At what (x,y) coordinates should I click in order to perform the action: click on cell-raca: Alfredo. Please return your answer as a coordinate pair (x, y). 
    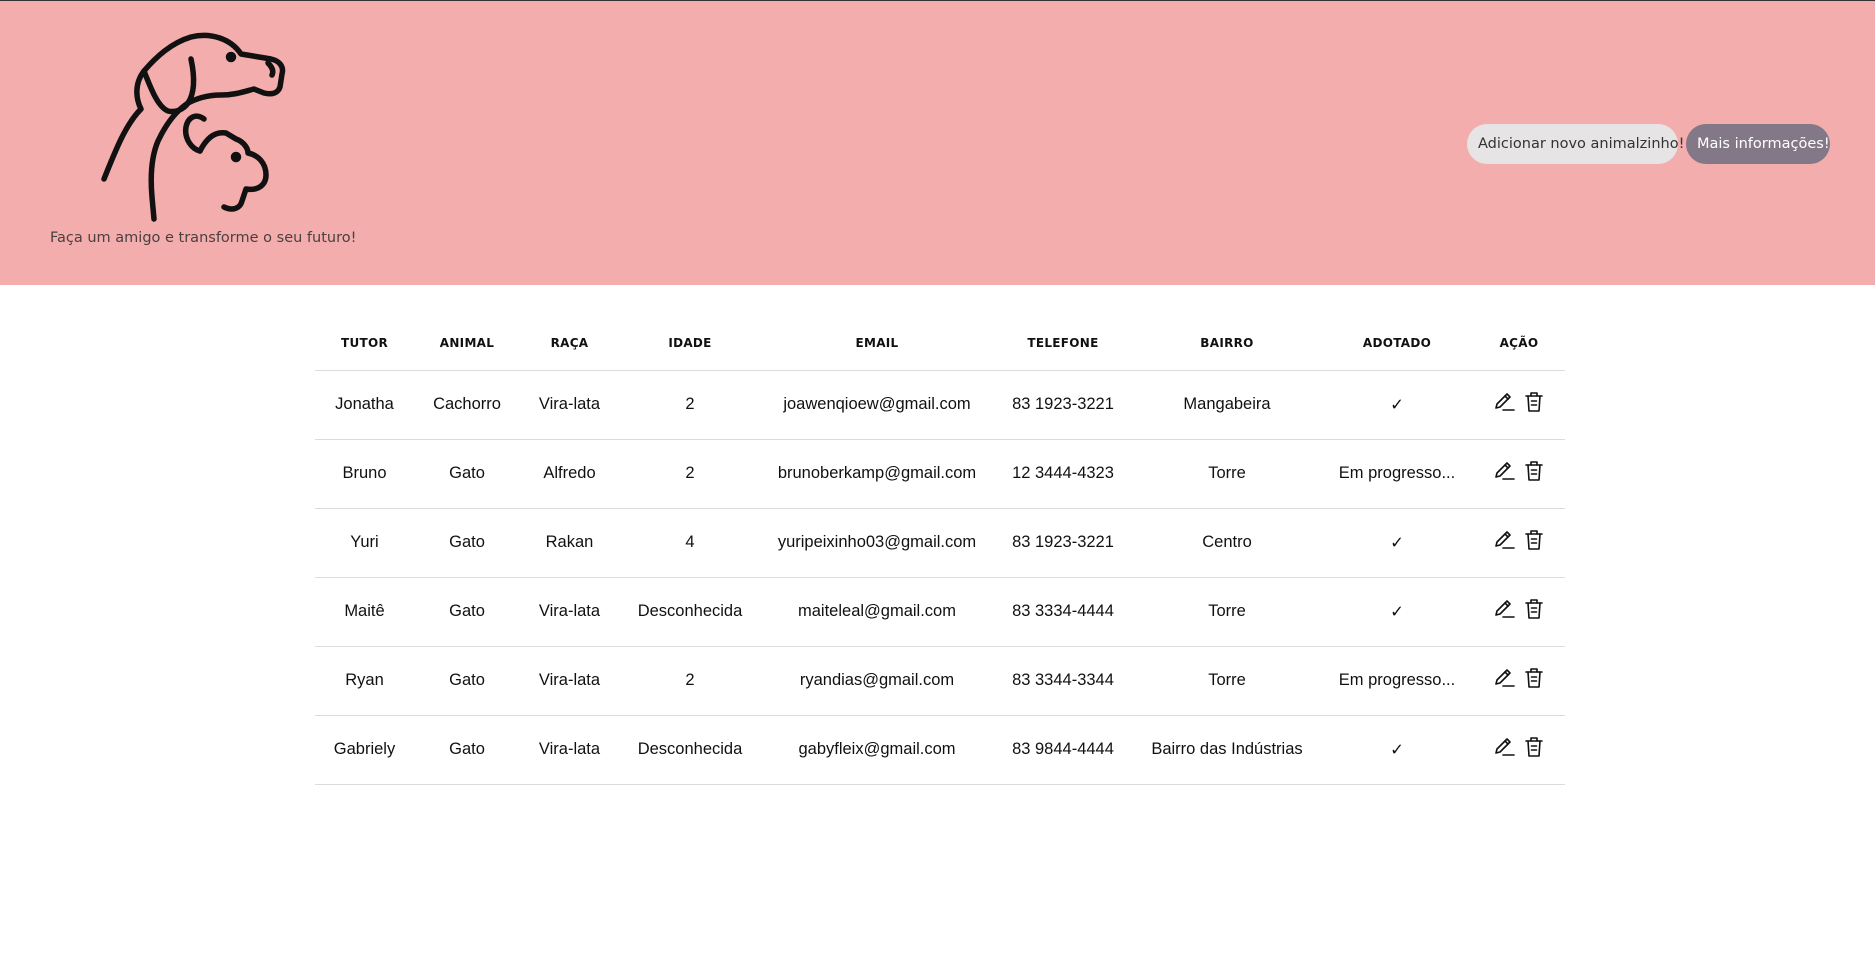
    Looking at the image, I should click on (569, 474).